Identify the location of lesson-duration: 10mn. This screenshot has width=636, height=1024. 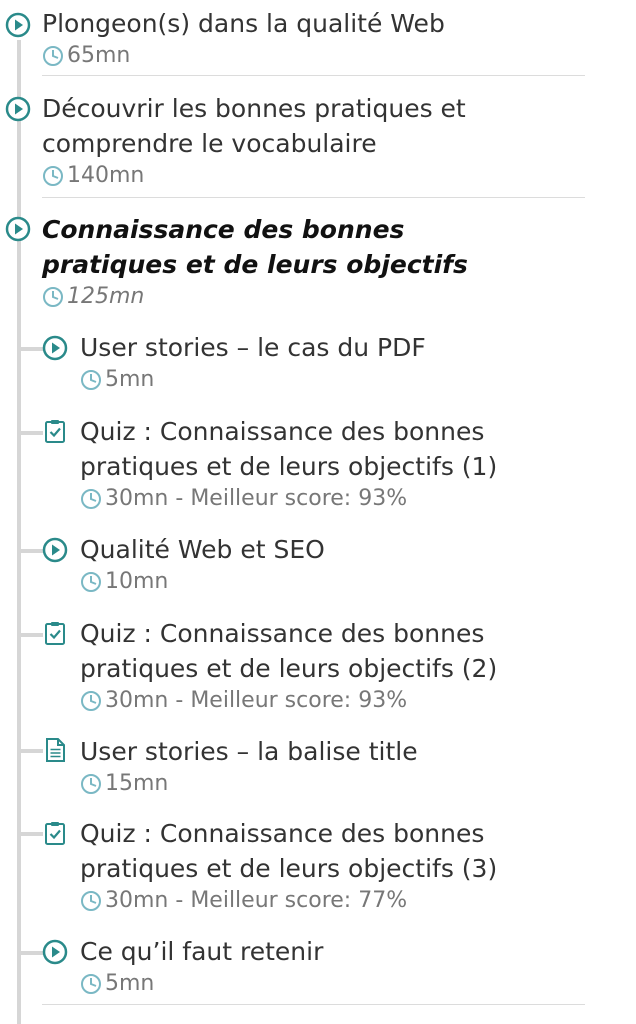
(340, 582).